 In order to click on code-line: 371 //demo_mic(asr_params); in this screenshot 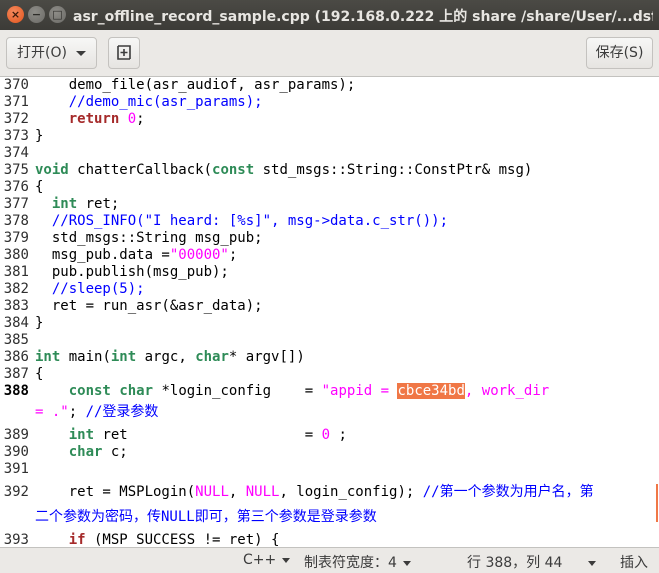, I will do `click(131, 102)`.